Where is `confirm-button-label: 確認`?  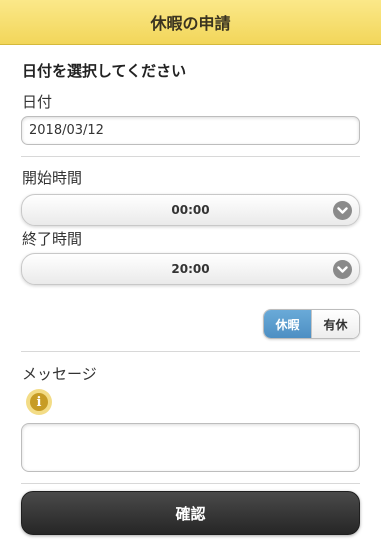 confirm-button-label: 確認 is located at coordinates (190, 513).